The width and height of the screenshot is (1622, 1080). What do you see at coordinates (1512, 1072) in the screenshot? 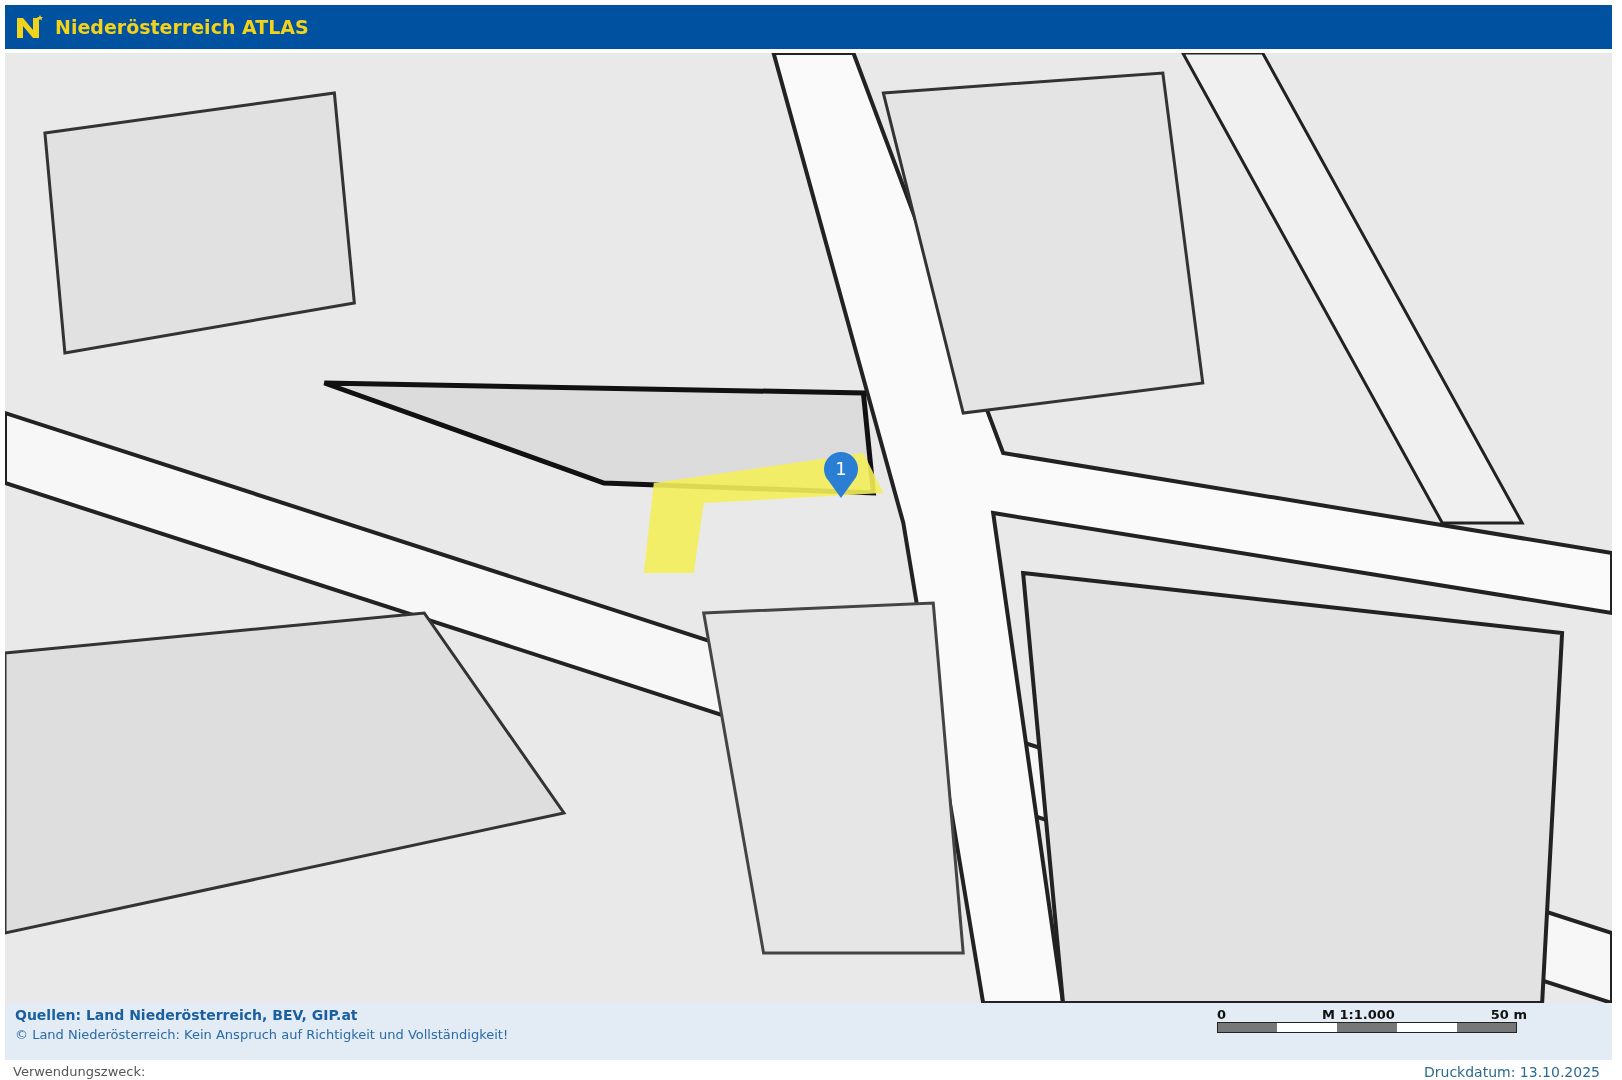
I see `print-date: Druckdatum: 13.10.2025` at bounding box center [1512, 1072].